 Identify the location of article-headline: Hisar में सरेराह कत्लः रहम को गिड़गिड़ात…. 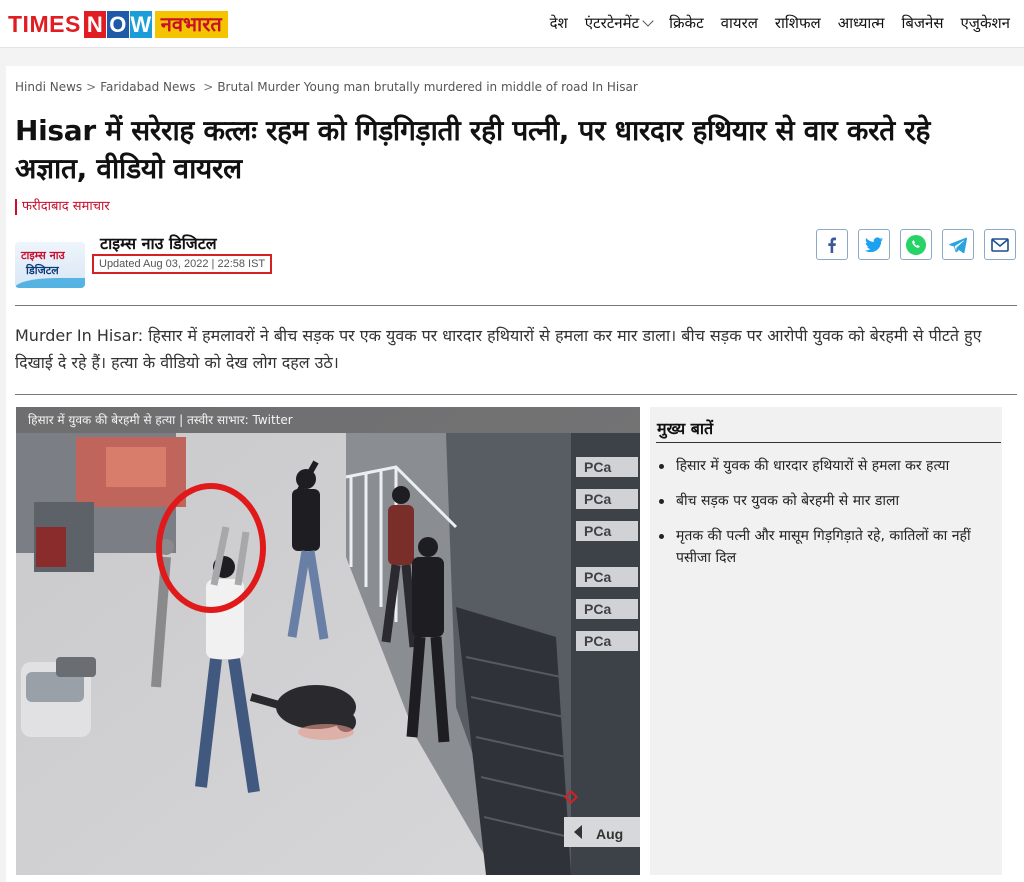
(473, 149).